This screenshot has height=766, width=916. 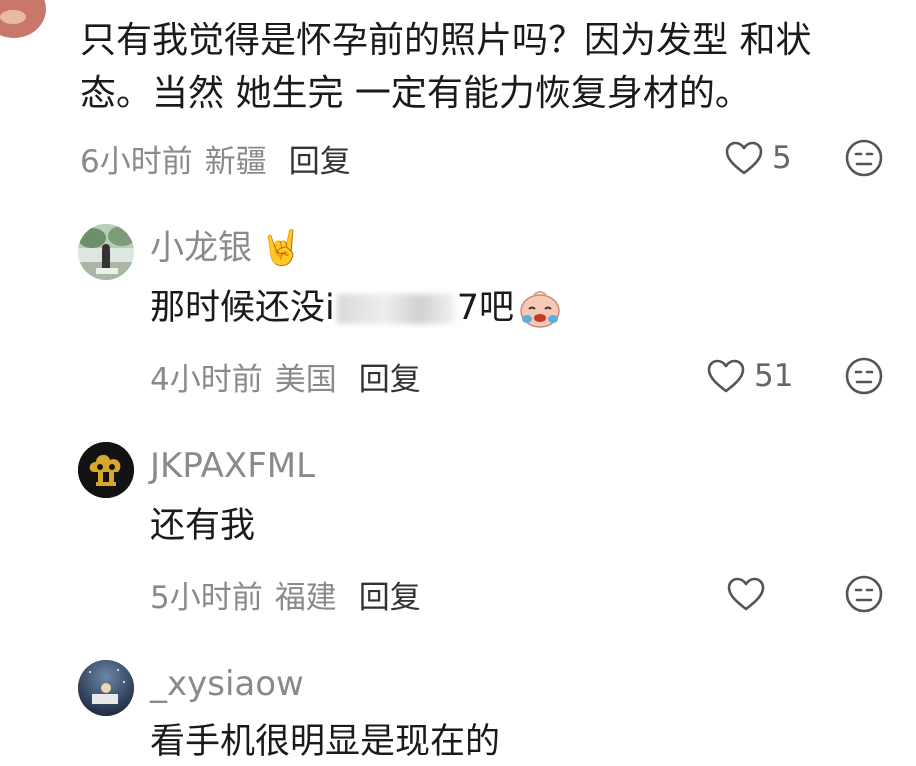 I want to click on like-button: 5, so click(x=758, y=158).